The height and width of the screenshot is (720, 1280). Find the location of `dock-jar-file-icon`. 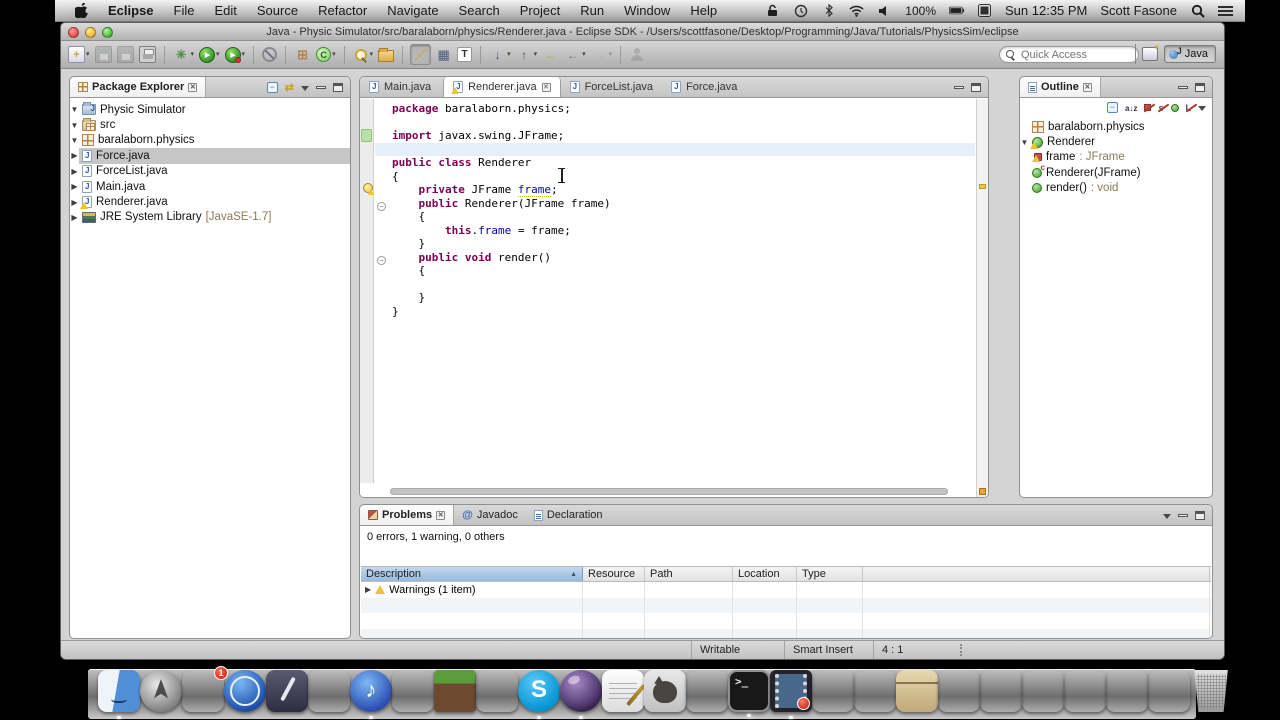

dock-jar-file-icon is located at coordinates (875, 691).